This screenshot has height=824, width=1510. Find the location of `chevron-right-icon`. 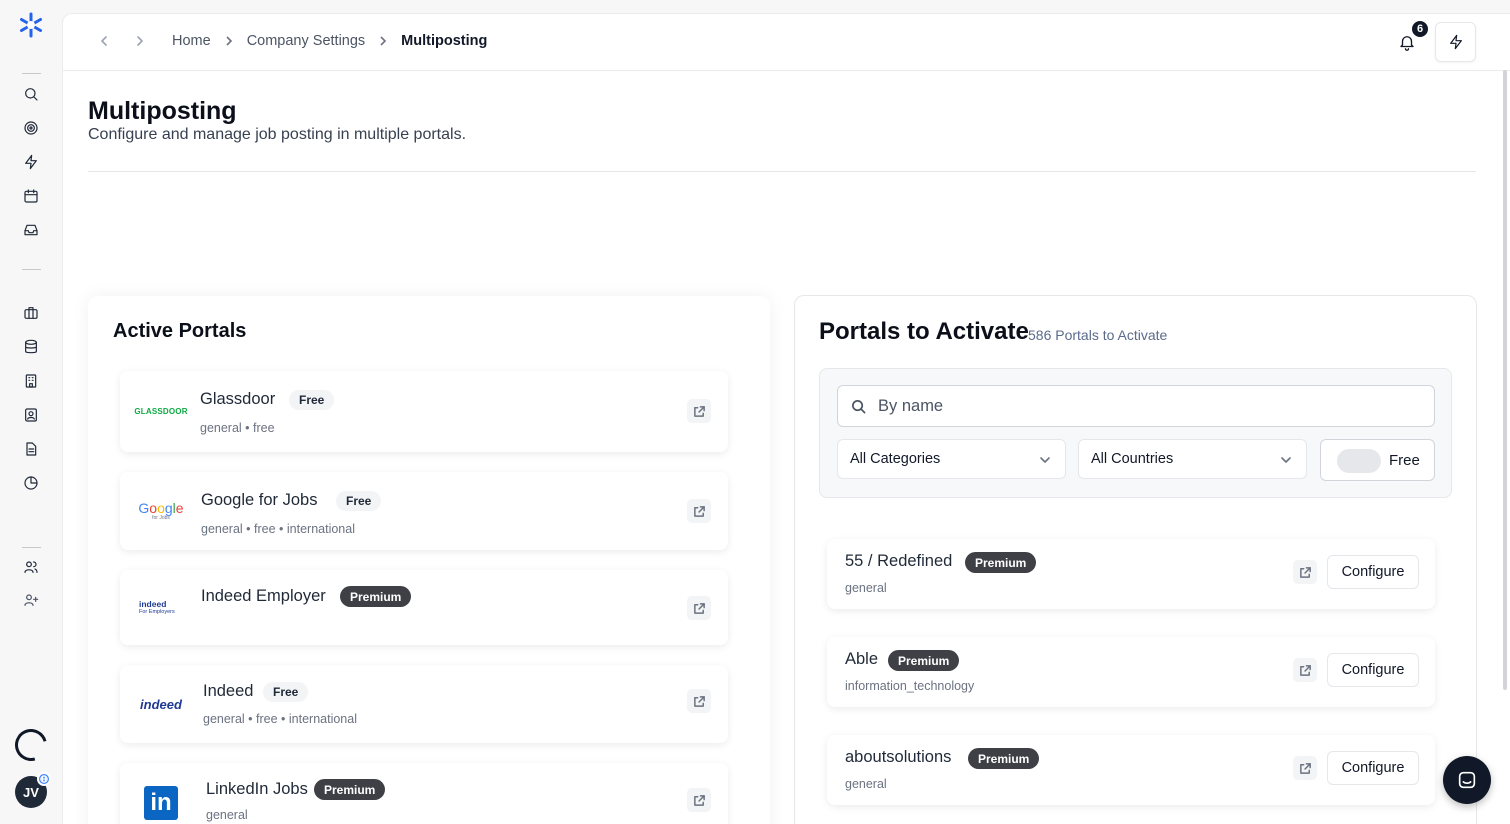

chevron-right-icon is located at coordinates (383, 41).